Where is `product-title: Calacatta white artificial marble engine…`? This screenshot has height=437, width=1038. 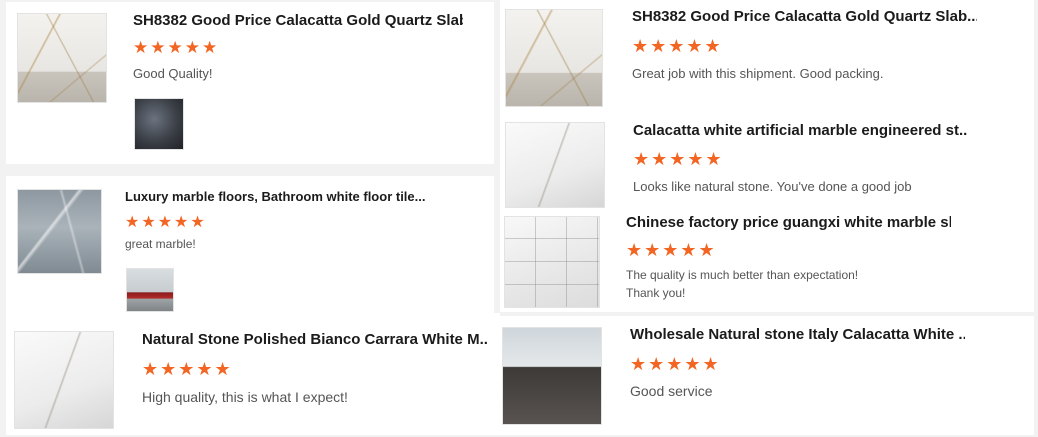 product-title: Calacatta white artificial marble engine… is located at coordinates (800, 130).